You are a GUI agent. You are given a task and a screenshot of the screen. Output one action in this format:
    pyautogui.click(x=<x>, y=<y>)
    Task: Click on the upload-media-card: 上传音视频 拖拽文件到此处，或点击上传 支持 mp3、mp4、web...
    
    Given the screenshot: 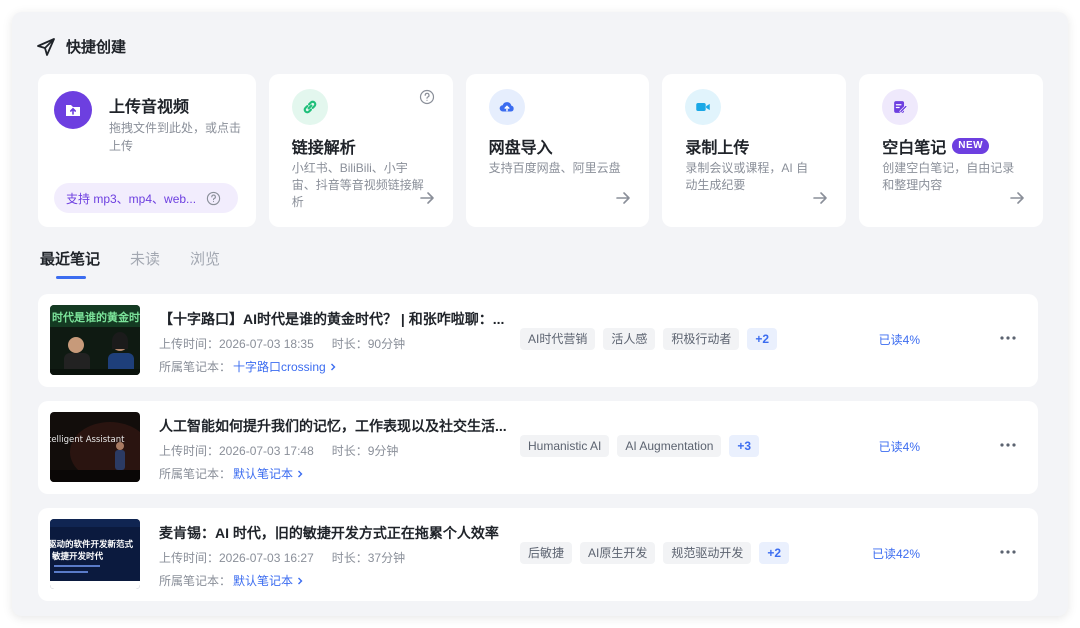 What is the action you would take?
    pyautogui.click(x=147, y=150)
    